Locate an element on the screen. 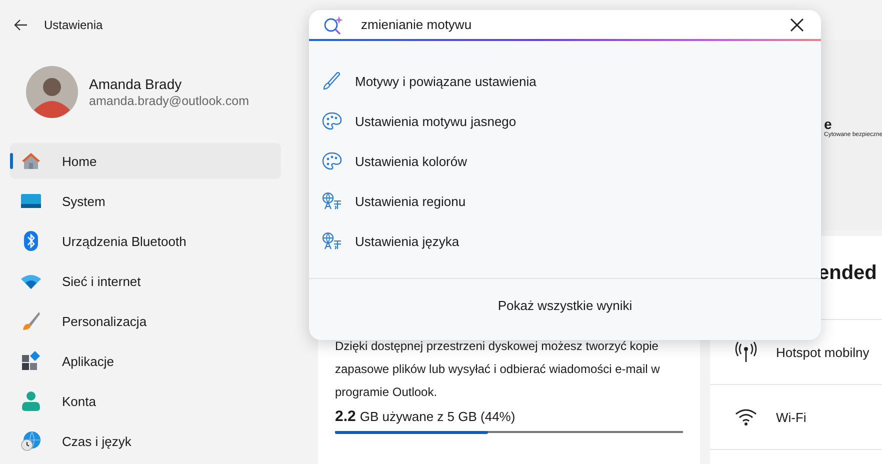 The width and height of the screenshot is (882, 464). bluetooth-icon is located at coordinates (31, 241).